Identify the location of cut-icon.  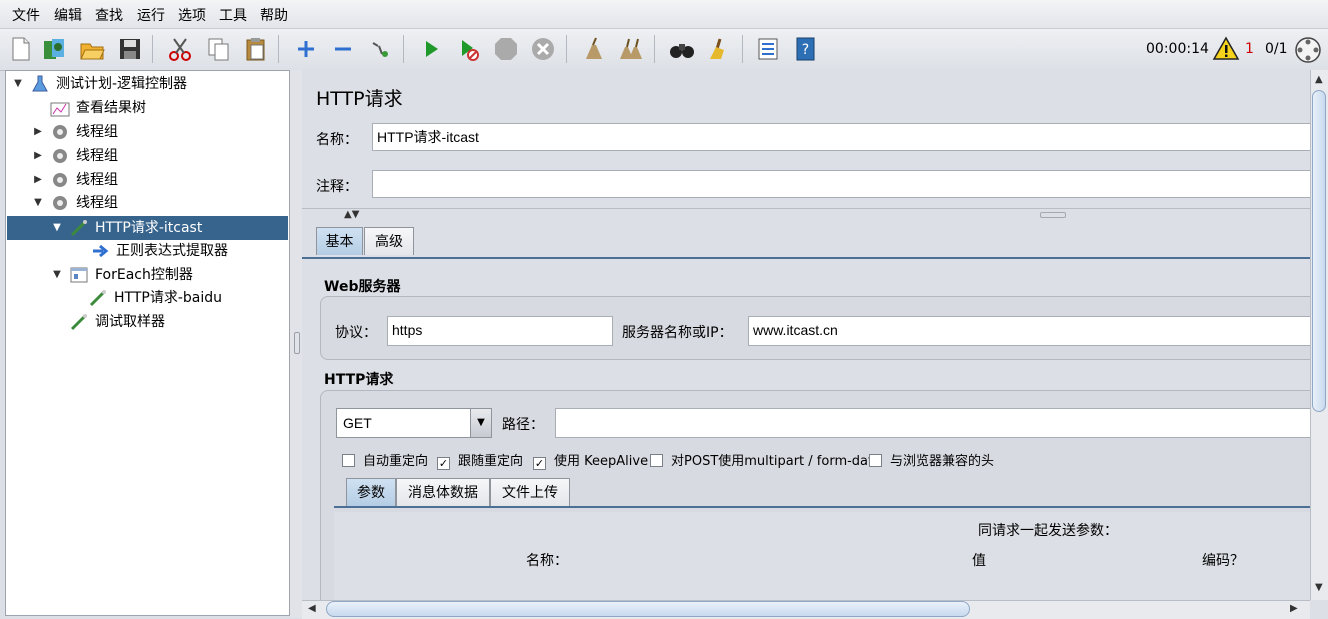
(180, 49).